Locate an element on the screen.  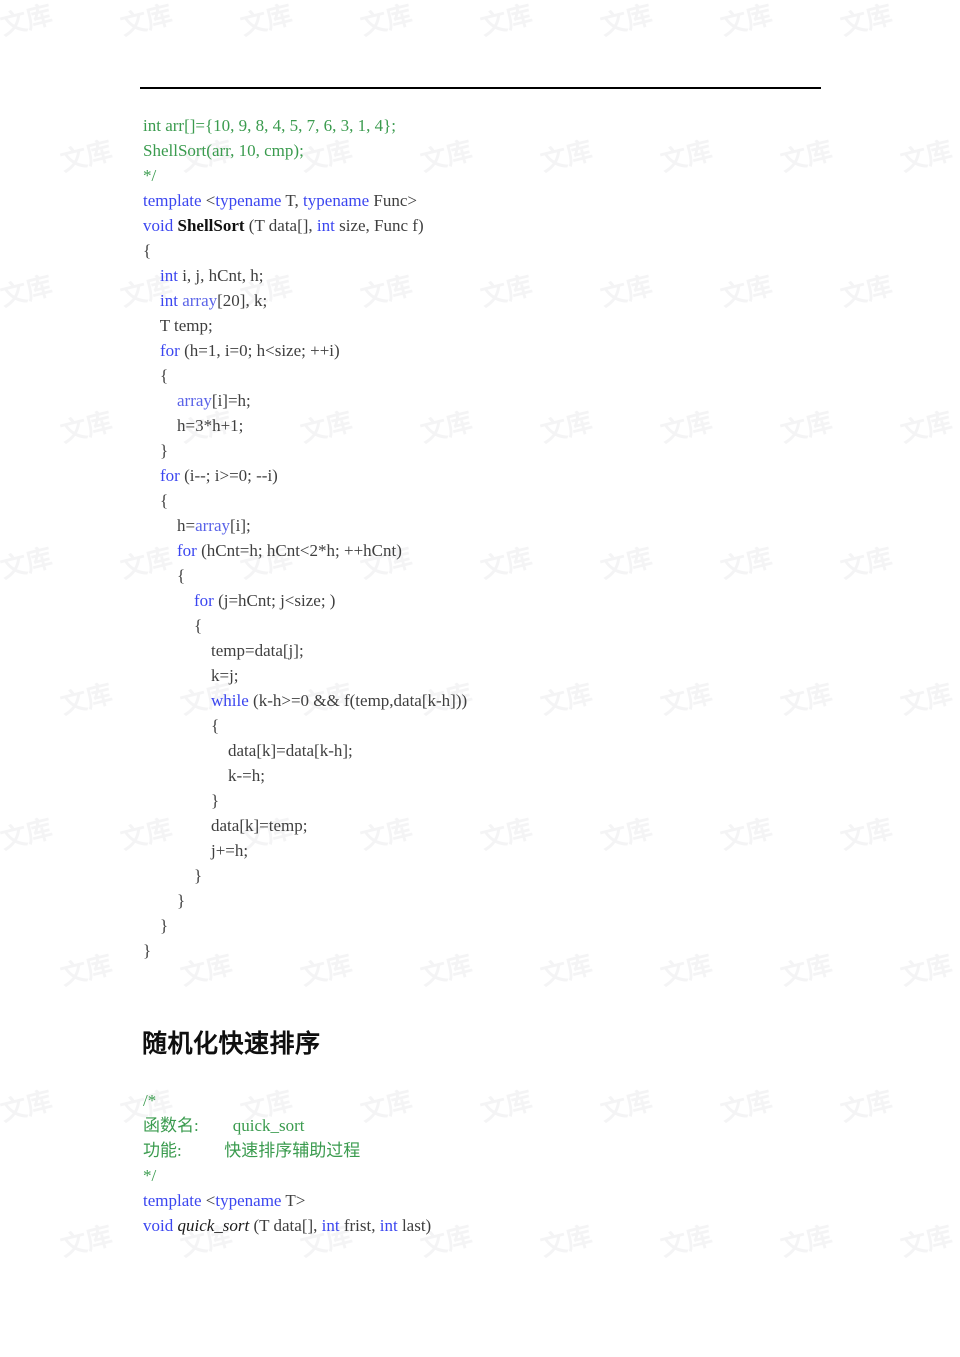
code-token: last) is located at coordinates (414, 1225).